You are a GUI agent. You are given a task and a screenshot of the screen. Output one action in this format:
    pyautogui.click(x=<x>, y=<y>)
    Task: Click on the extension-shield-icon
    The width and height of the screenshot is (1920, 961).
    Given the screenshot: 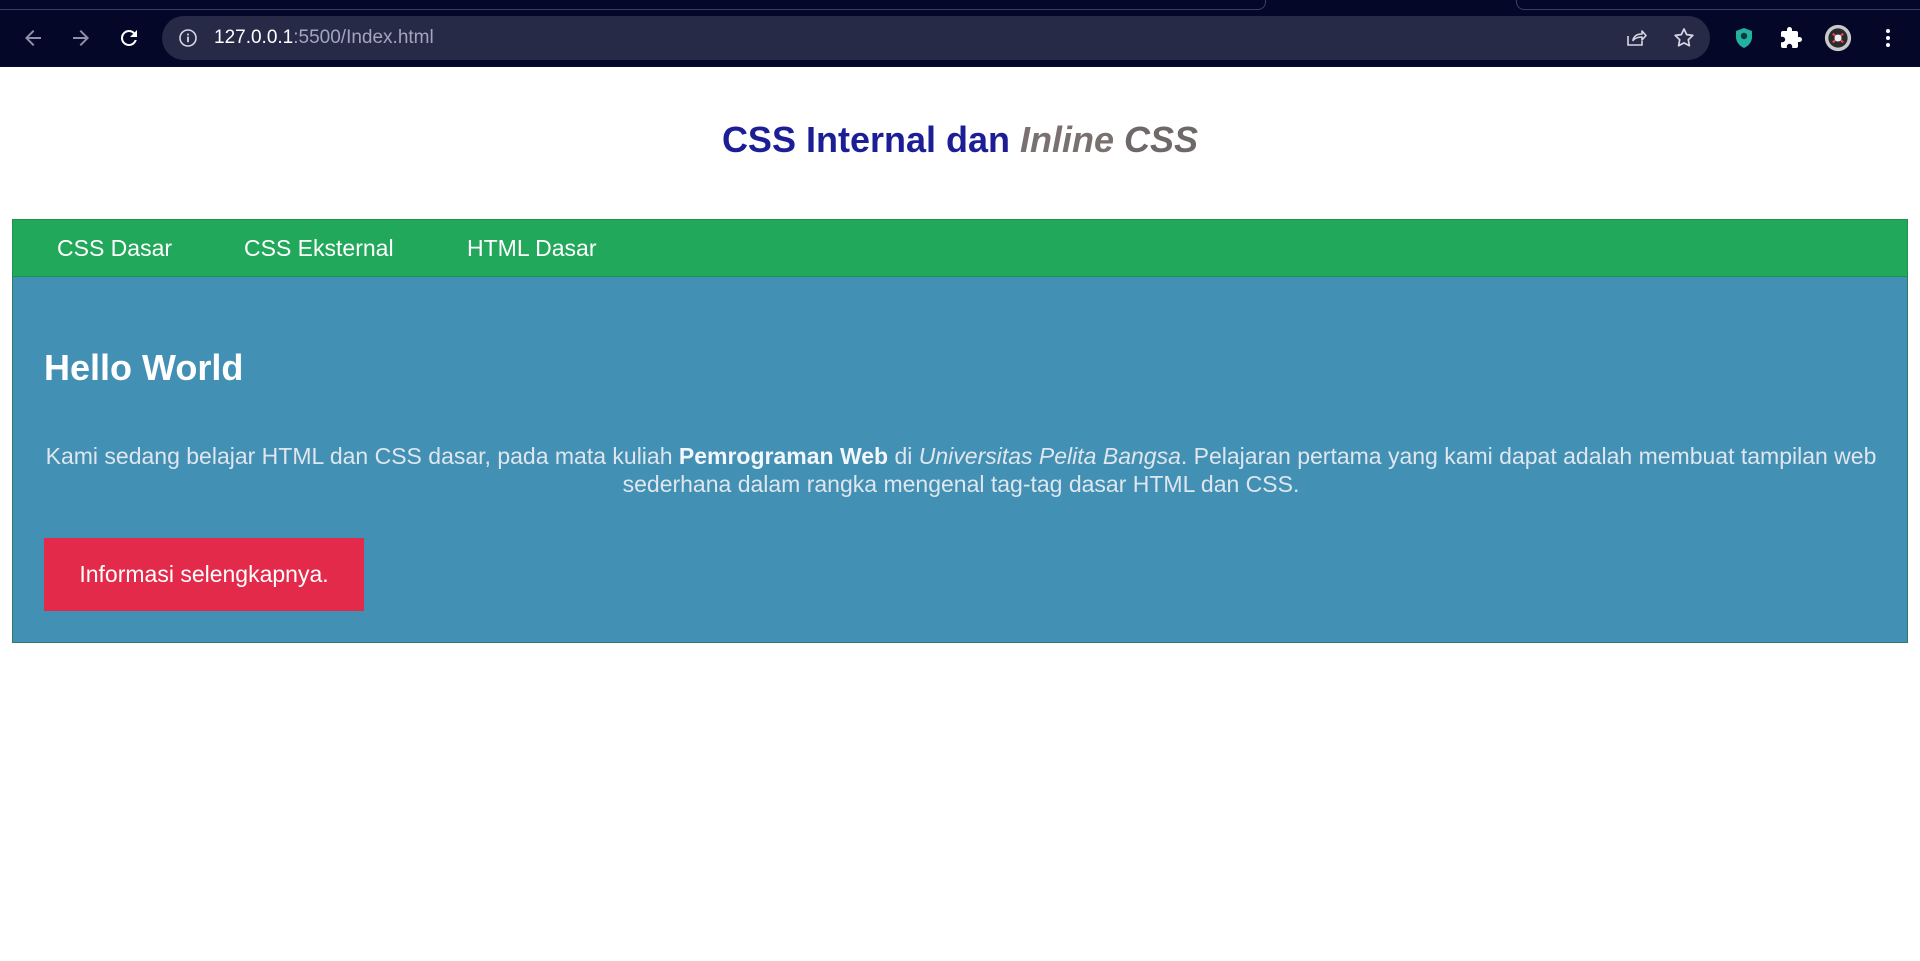 What is the action you would take?
    pyautogui.click(x=1744, y=38)
    